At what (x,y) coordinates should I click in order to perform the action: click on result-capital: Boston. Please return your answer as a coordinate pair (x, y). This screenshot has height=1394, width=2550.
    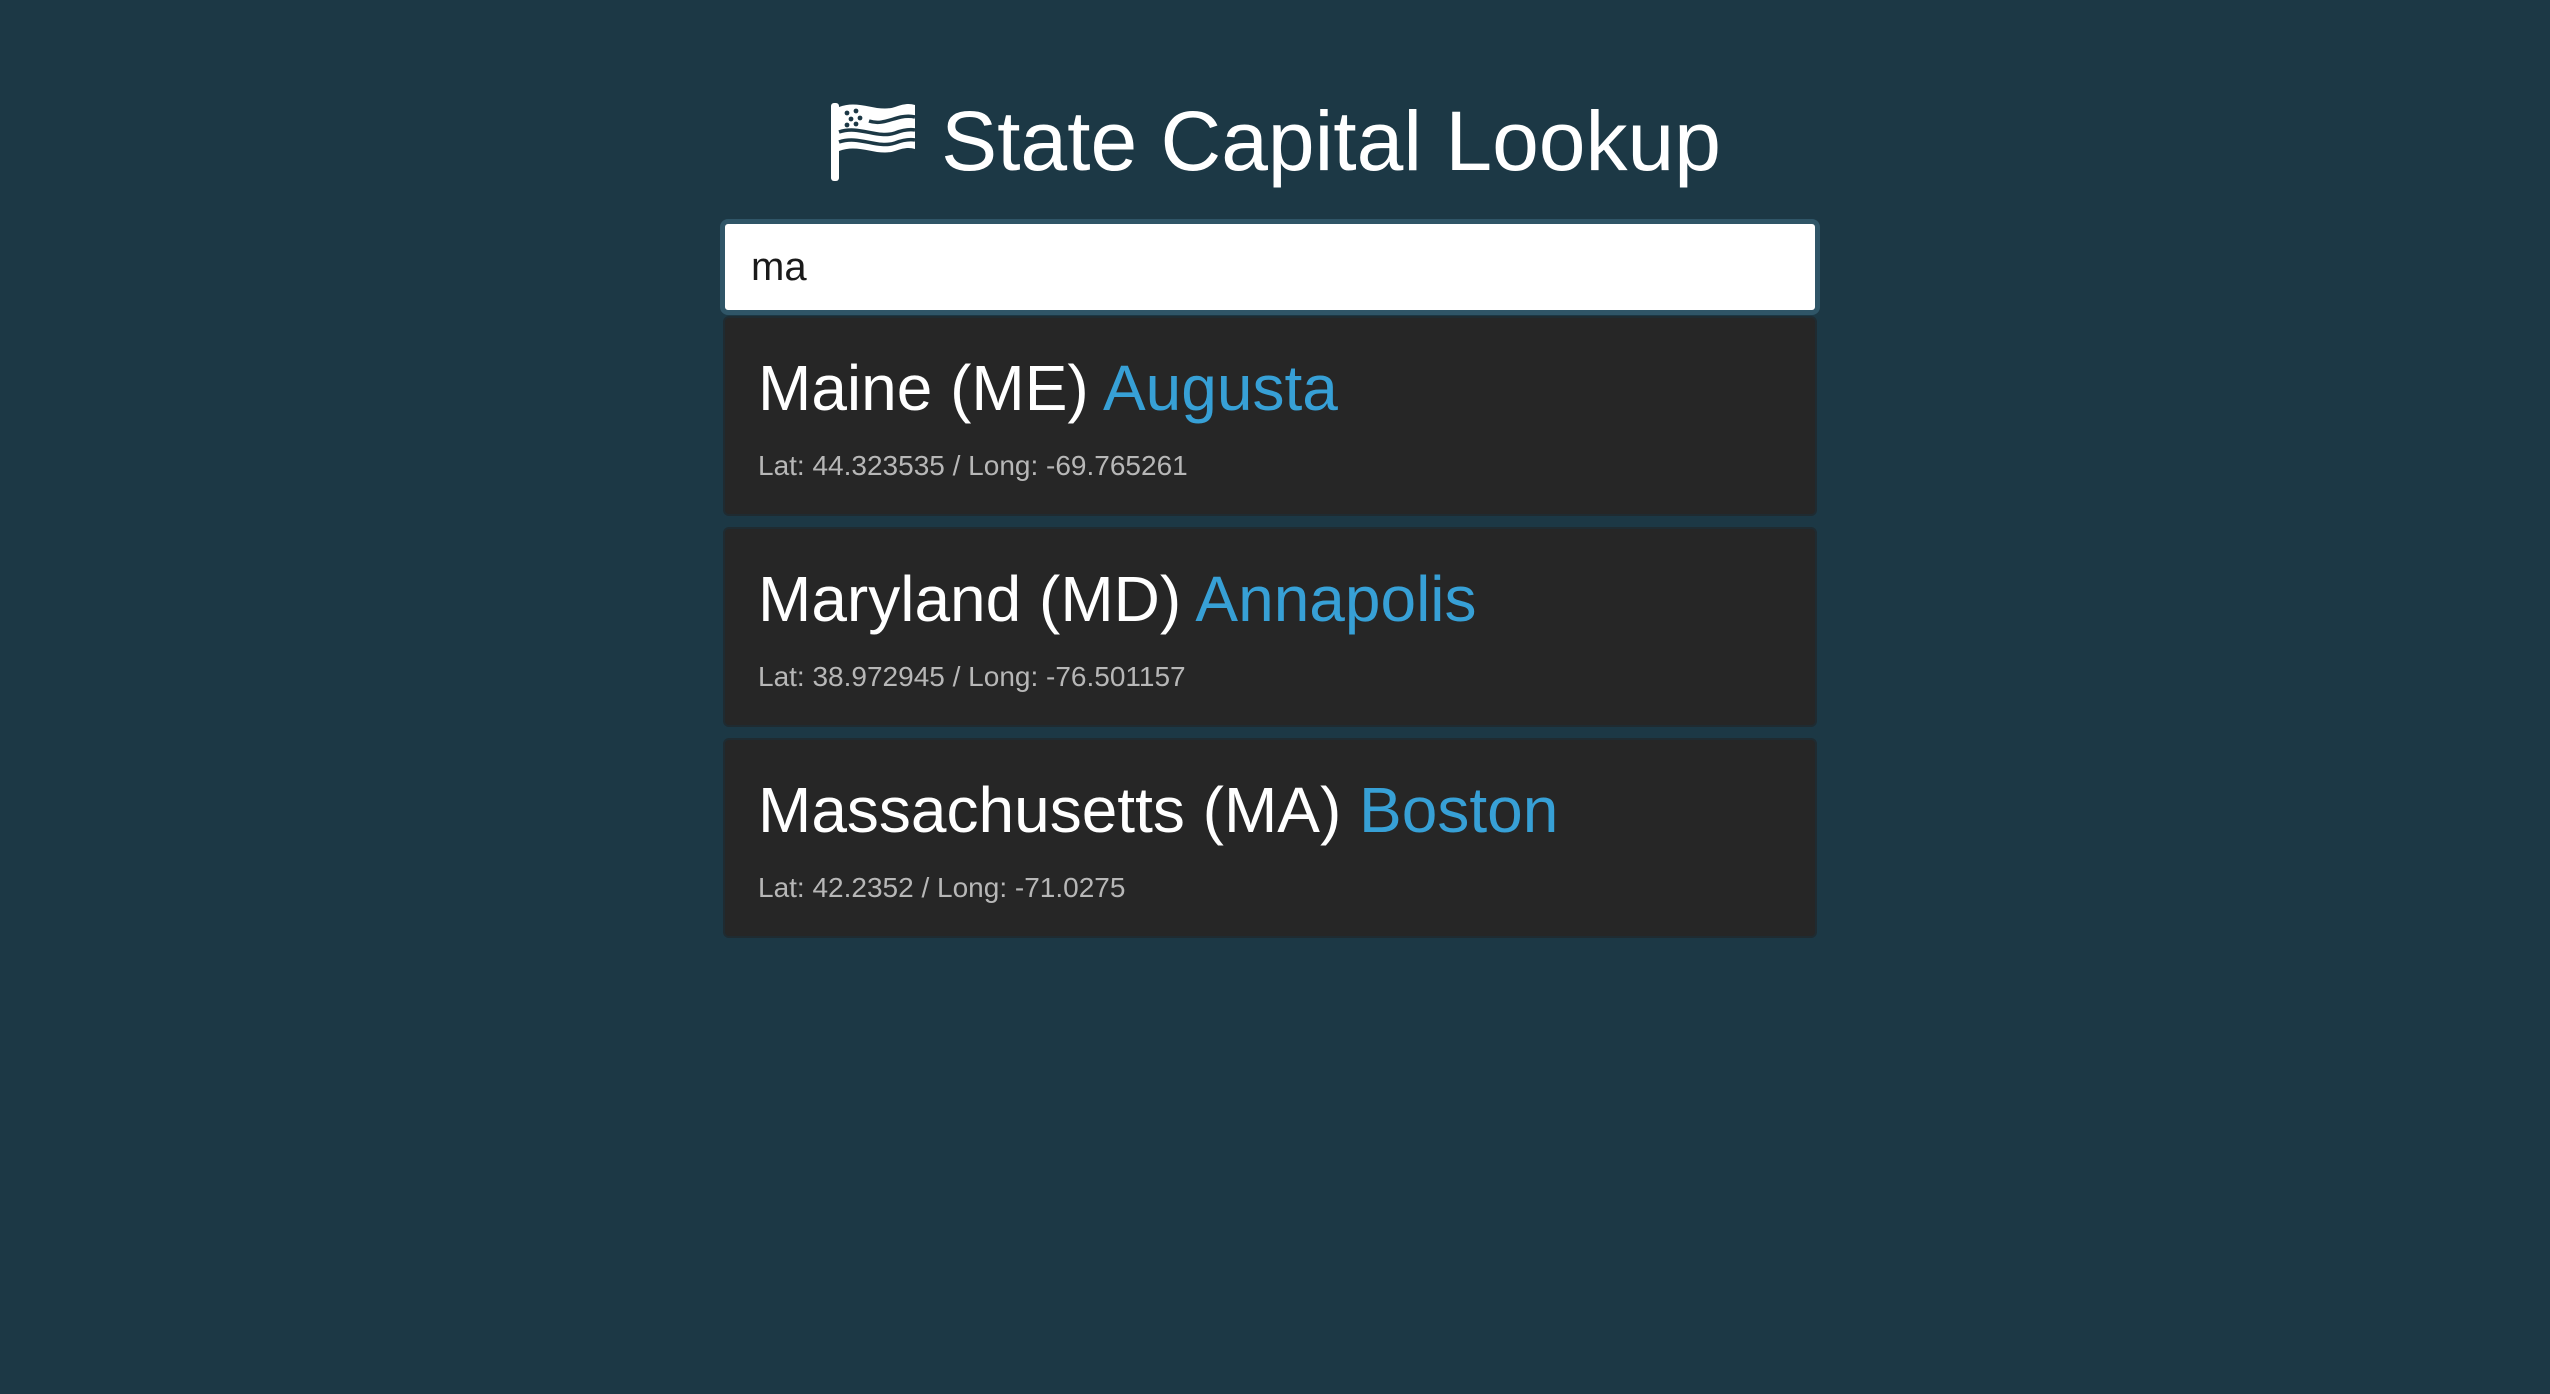
    Looking at the image, I should click on (1459, 810).